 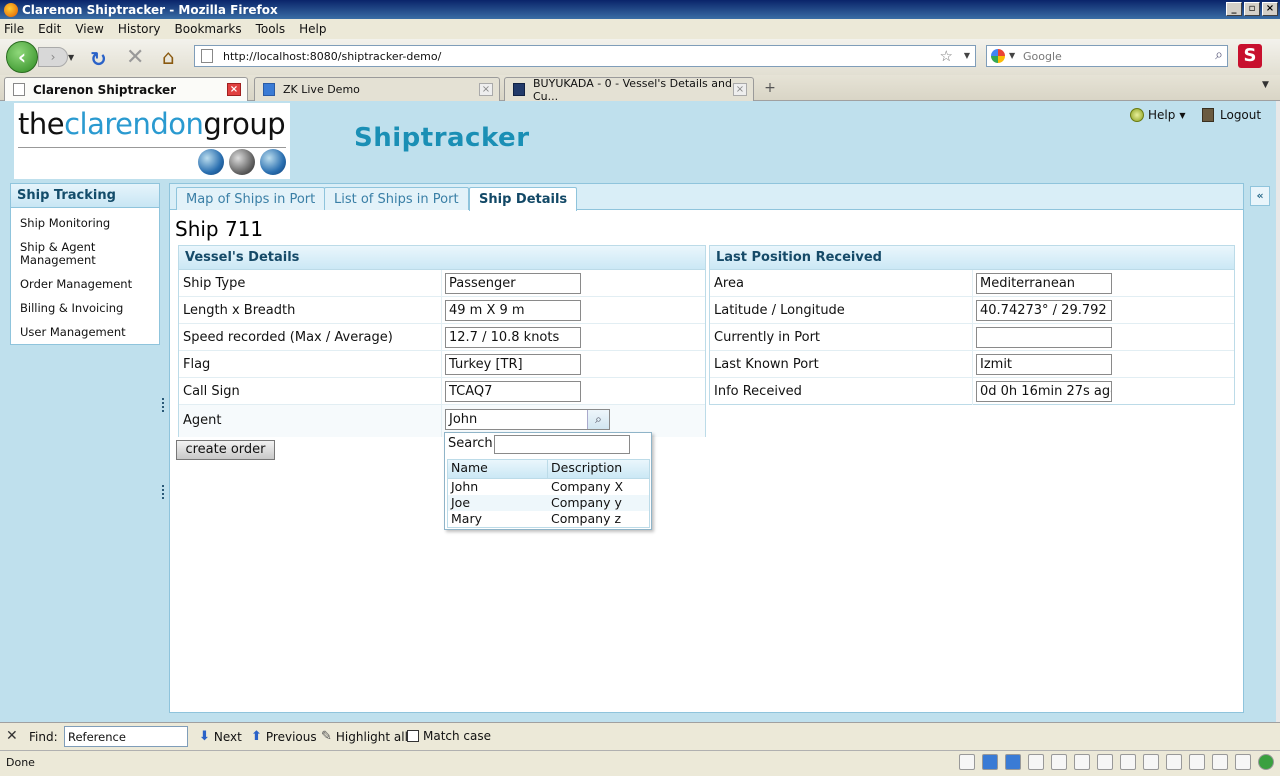 I want to click on speed-field: 12.7 / 10.8 knots, so click(x=513, y=337).